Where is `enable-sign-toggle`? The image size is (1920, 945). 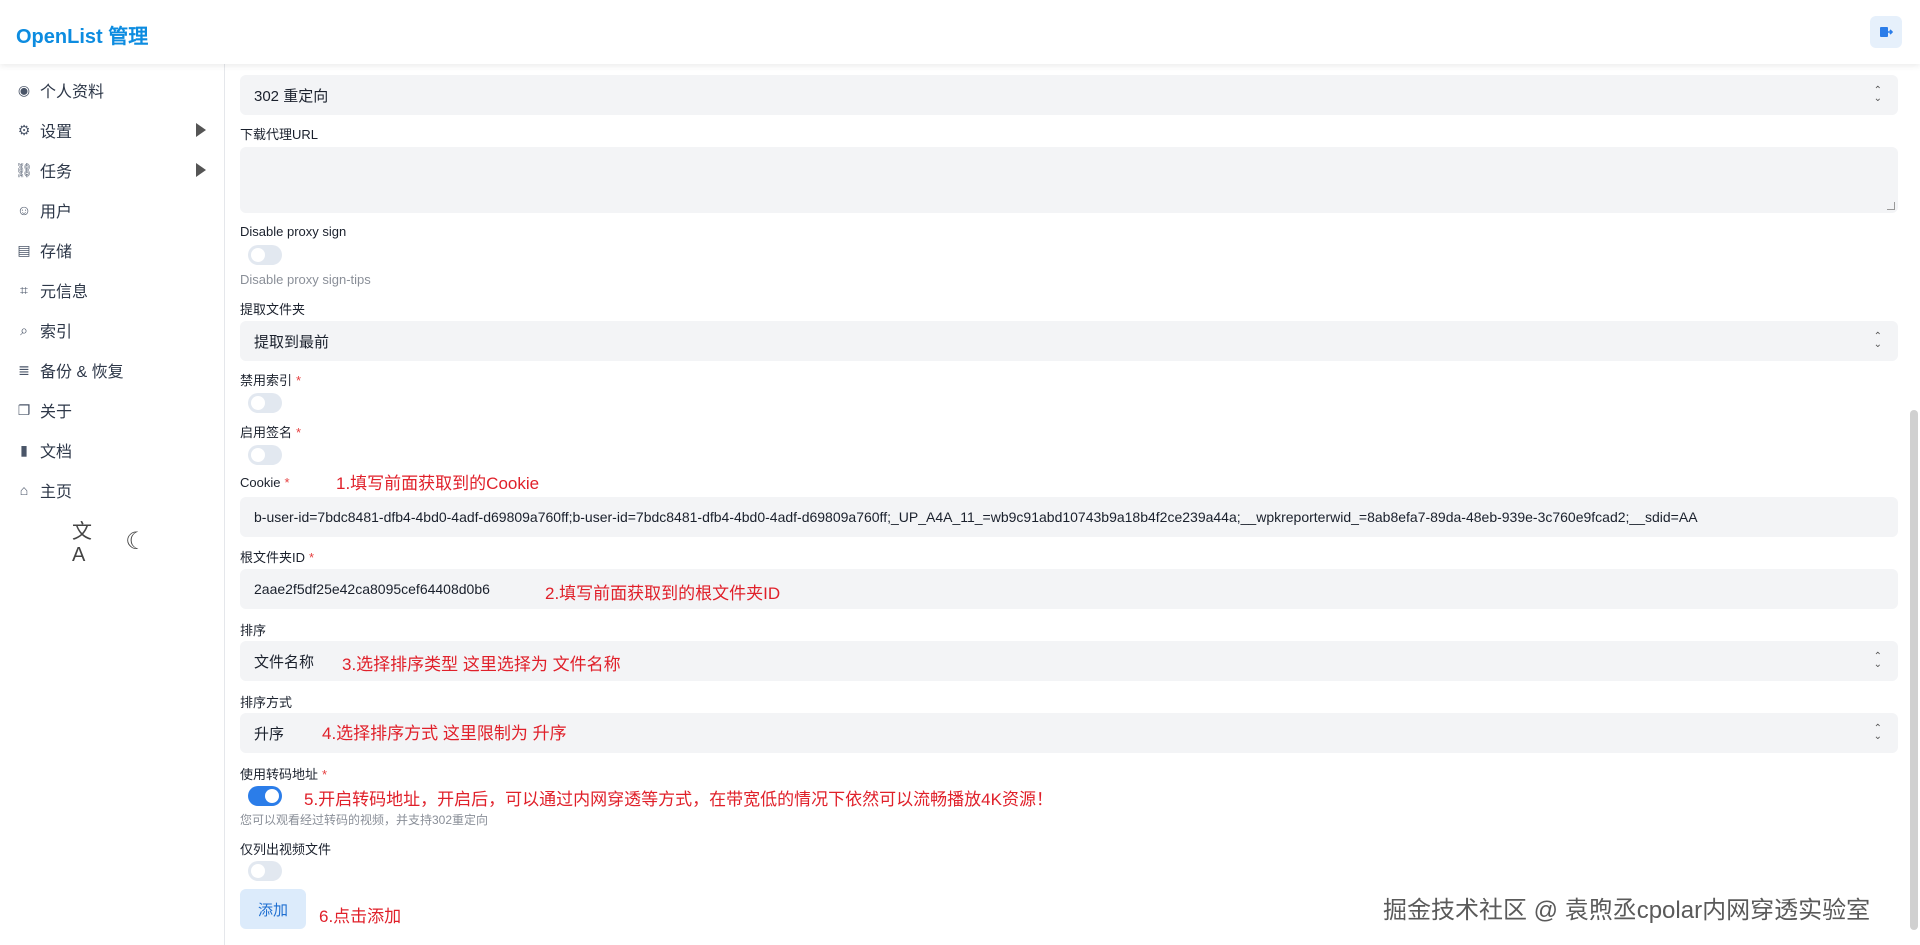
enable-sign-toggle is located at coordinates (265, 455).